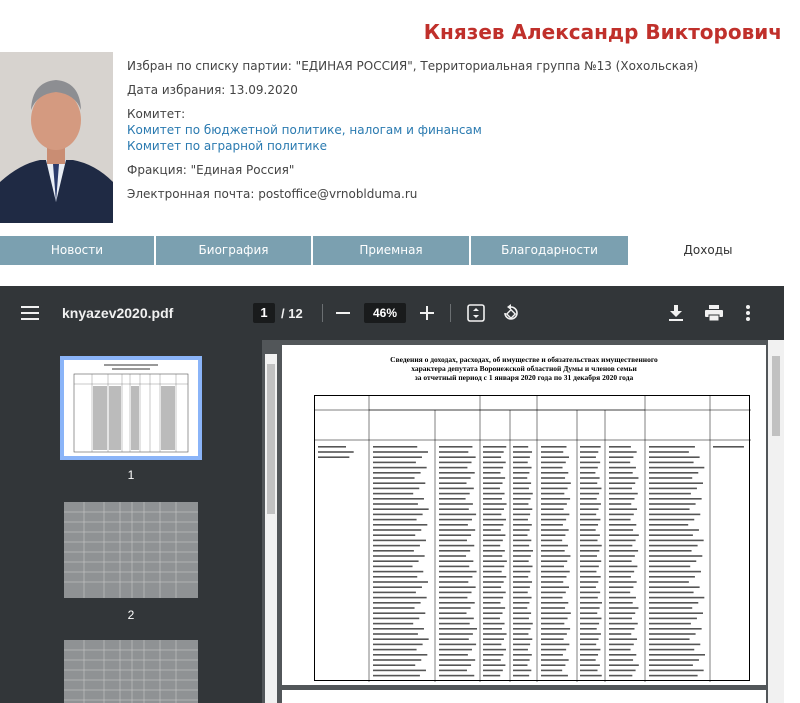  Describe the element at coordinates (391, 250) in the screenshot. I see `tab-reception: Приемная` at that location.